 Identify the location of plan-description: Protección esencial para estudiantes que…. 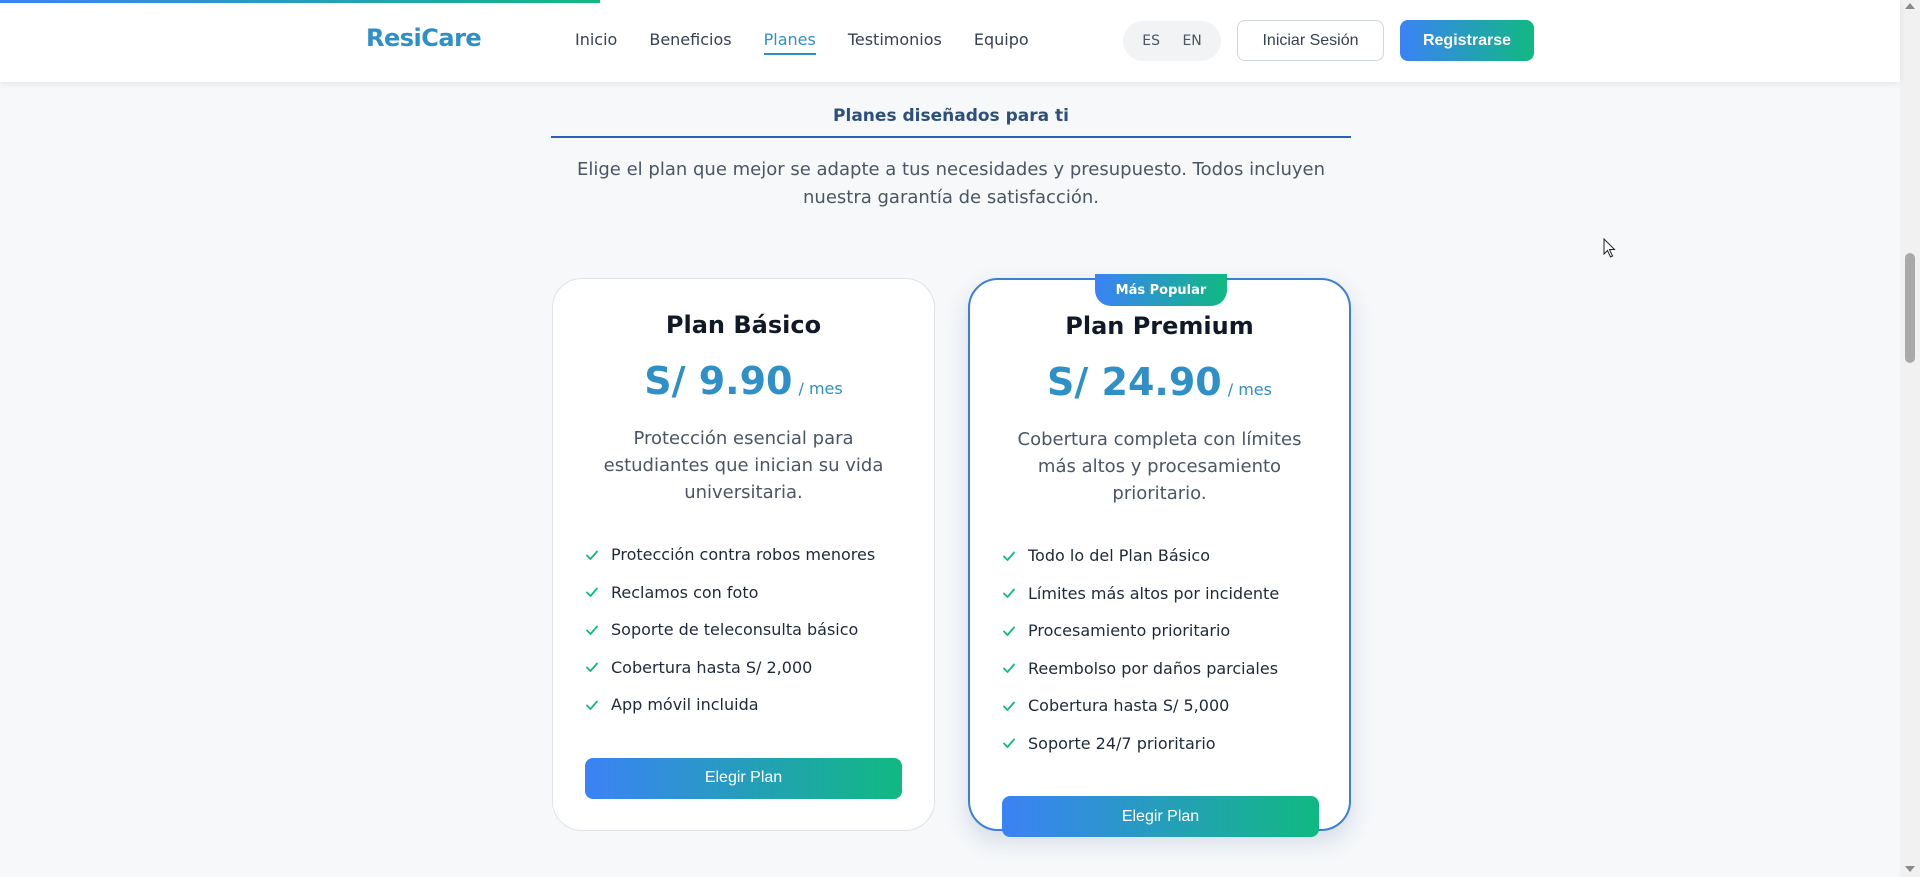
(743, 465).